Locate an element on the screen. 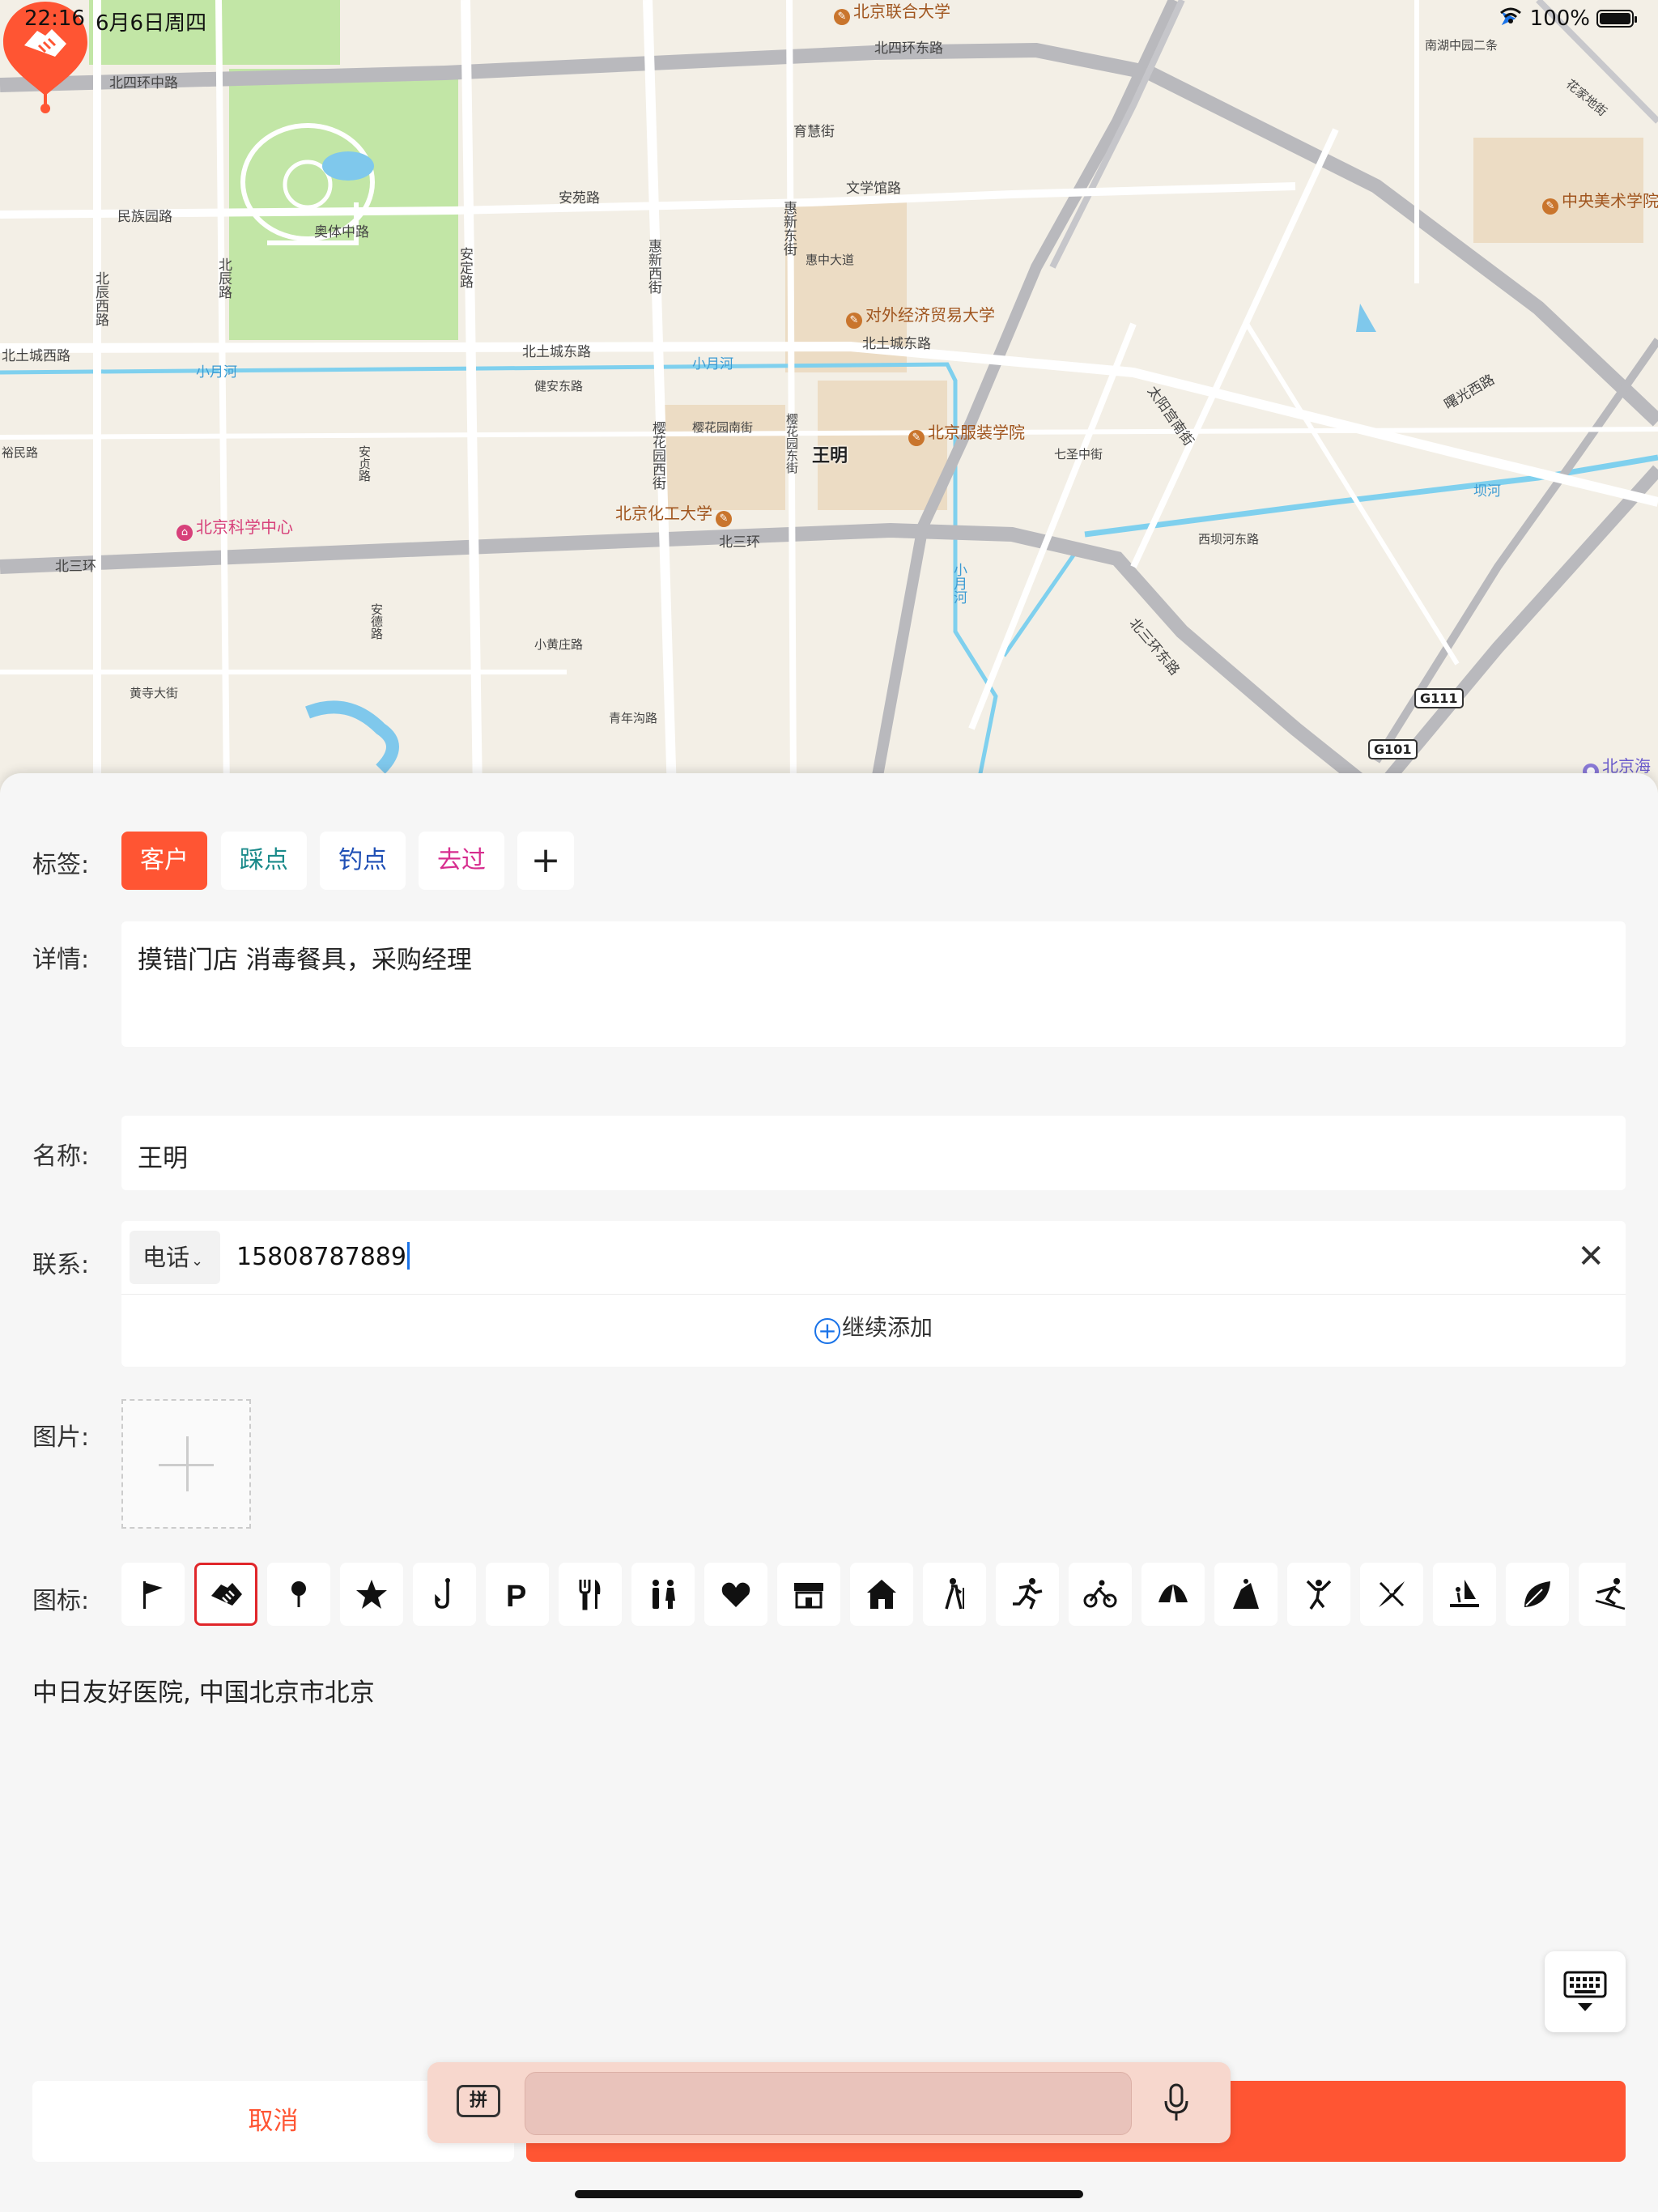 Image resolution: width=1658 pixels, height=2212 pixels. highway-shield: G111 is located at coordinates (1439, 698).